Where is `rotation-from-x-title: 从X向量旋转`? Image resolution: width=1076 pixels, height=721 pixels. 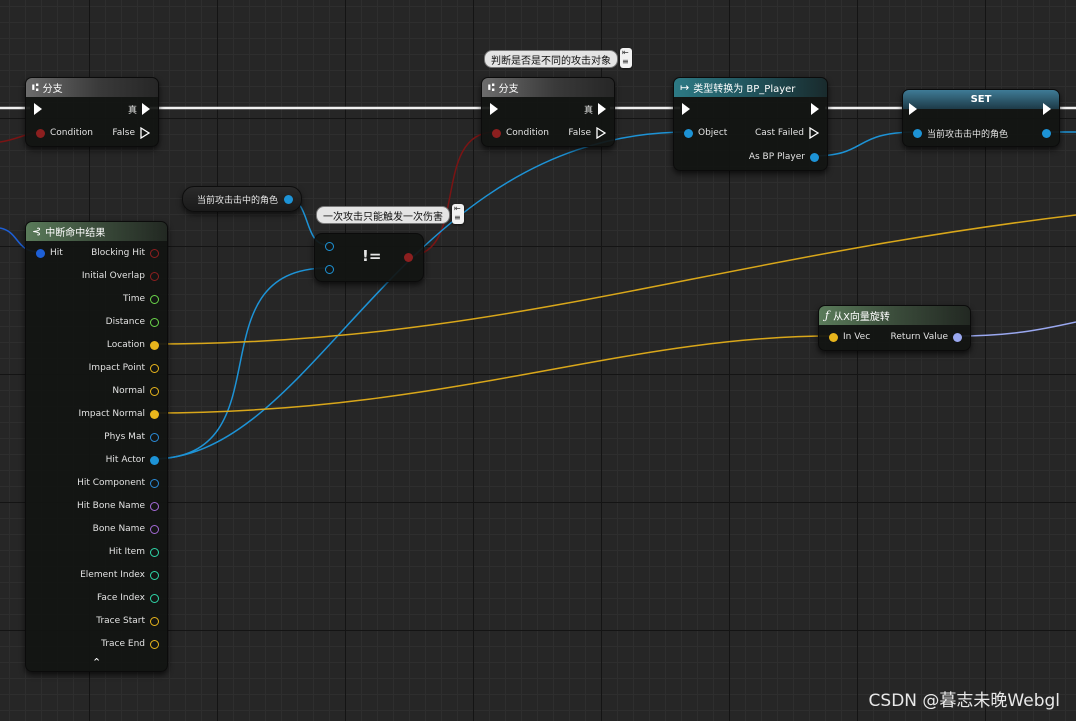 rotation-from-x-title: 从X向量旋转 is located at coordinates (861, 317).